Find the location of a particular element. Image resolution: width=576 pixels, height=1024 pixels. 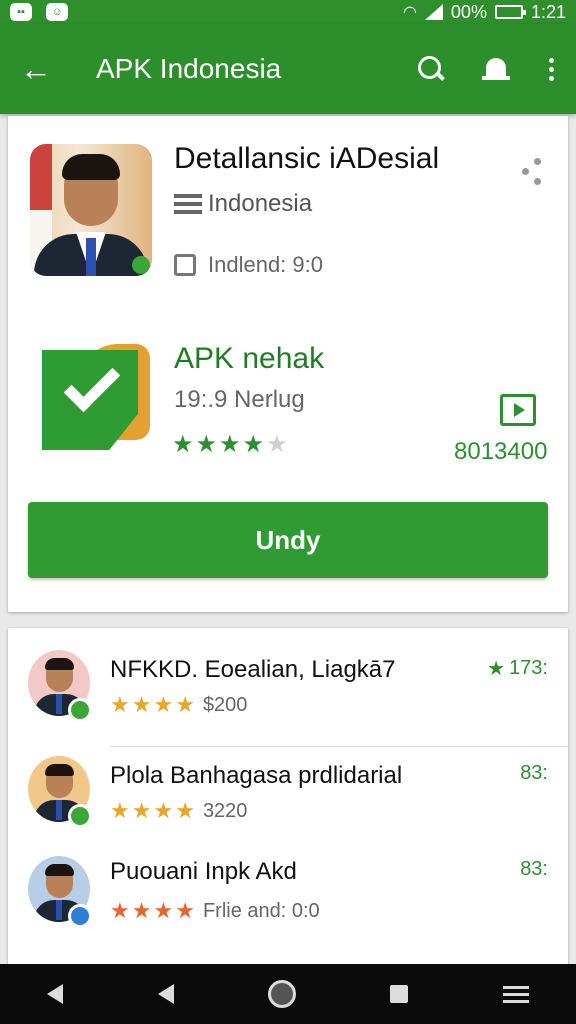

apk-app-icon is located at coordinates (96, 399).